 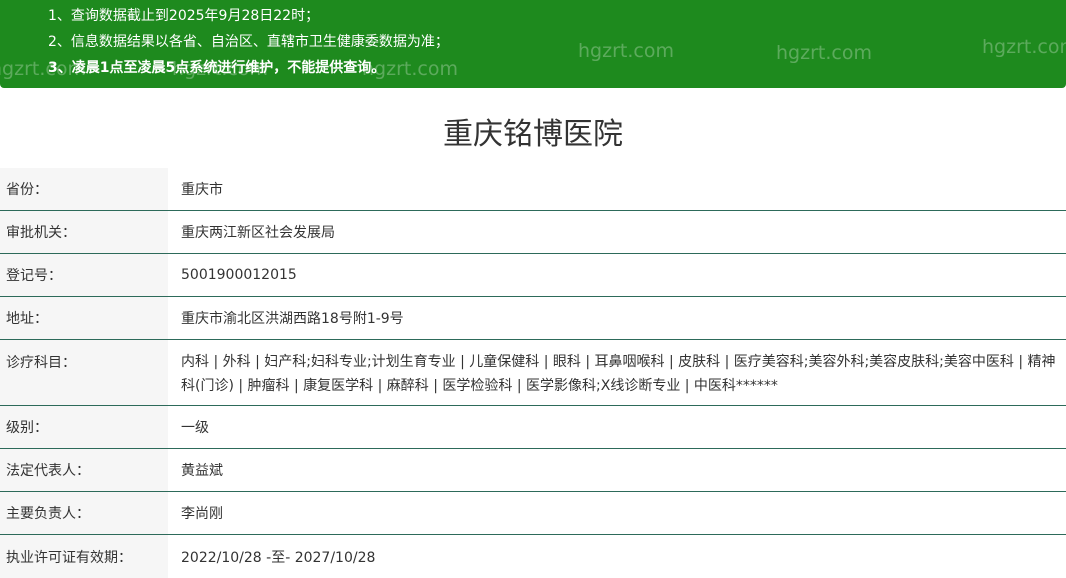 I want to click on table-row-registration-number: 登记号： 5001900012015, so click(x=533, y=275).